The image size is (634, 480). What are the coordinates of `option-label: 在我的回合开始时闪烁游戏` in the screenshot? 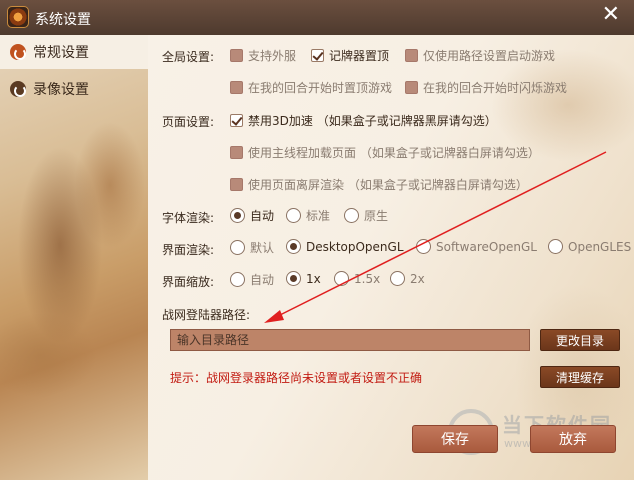 It's located at (495, 88).